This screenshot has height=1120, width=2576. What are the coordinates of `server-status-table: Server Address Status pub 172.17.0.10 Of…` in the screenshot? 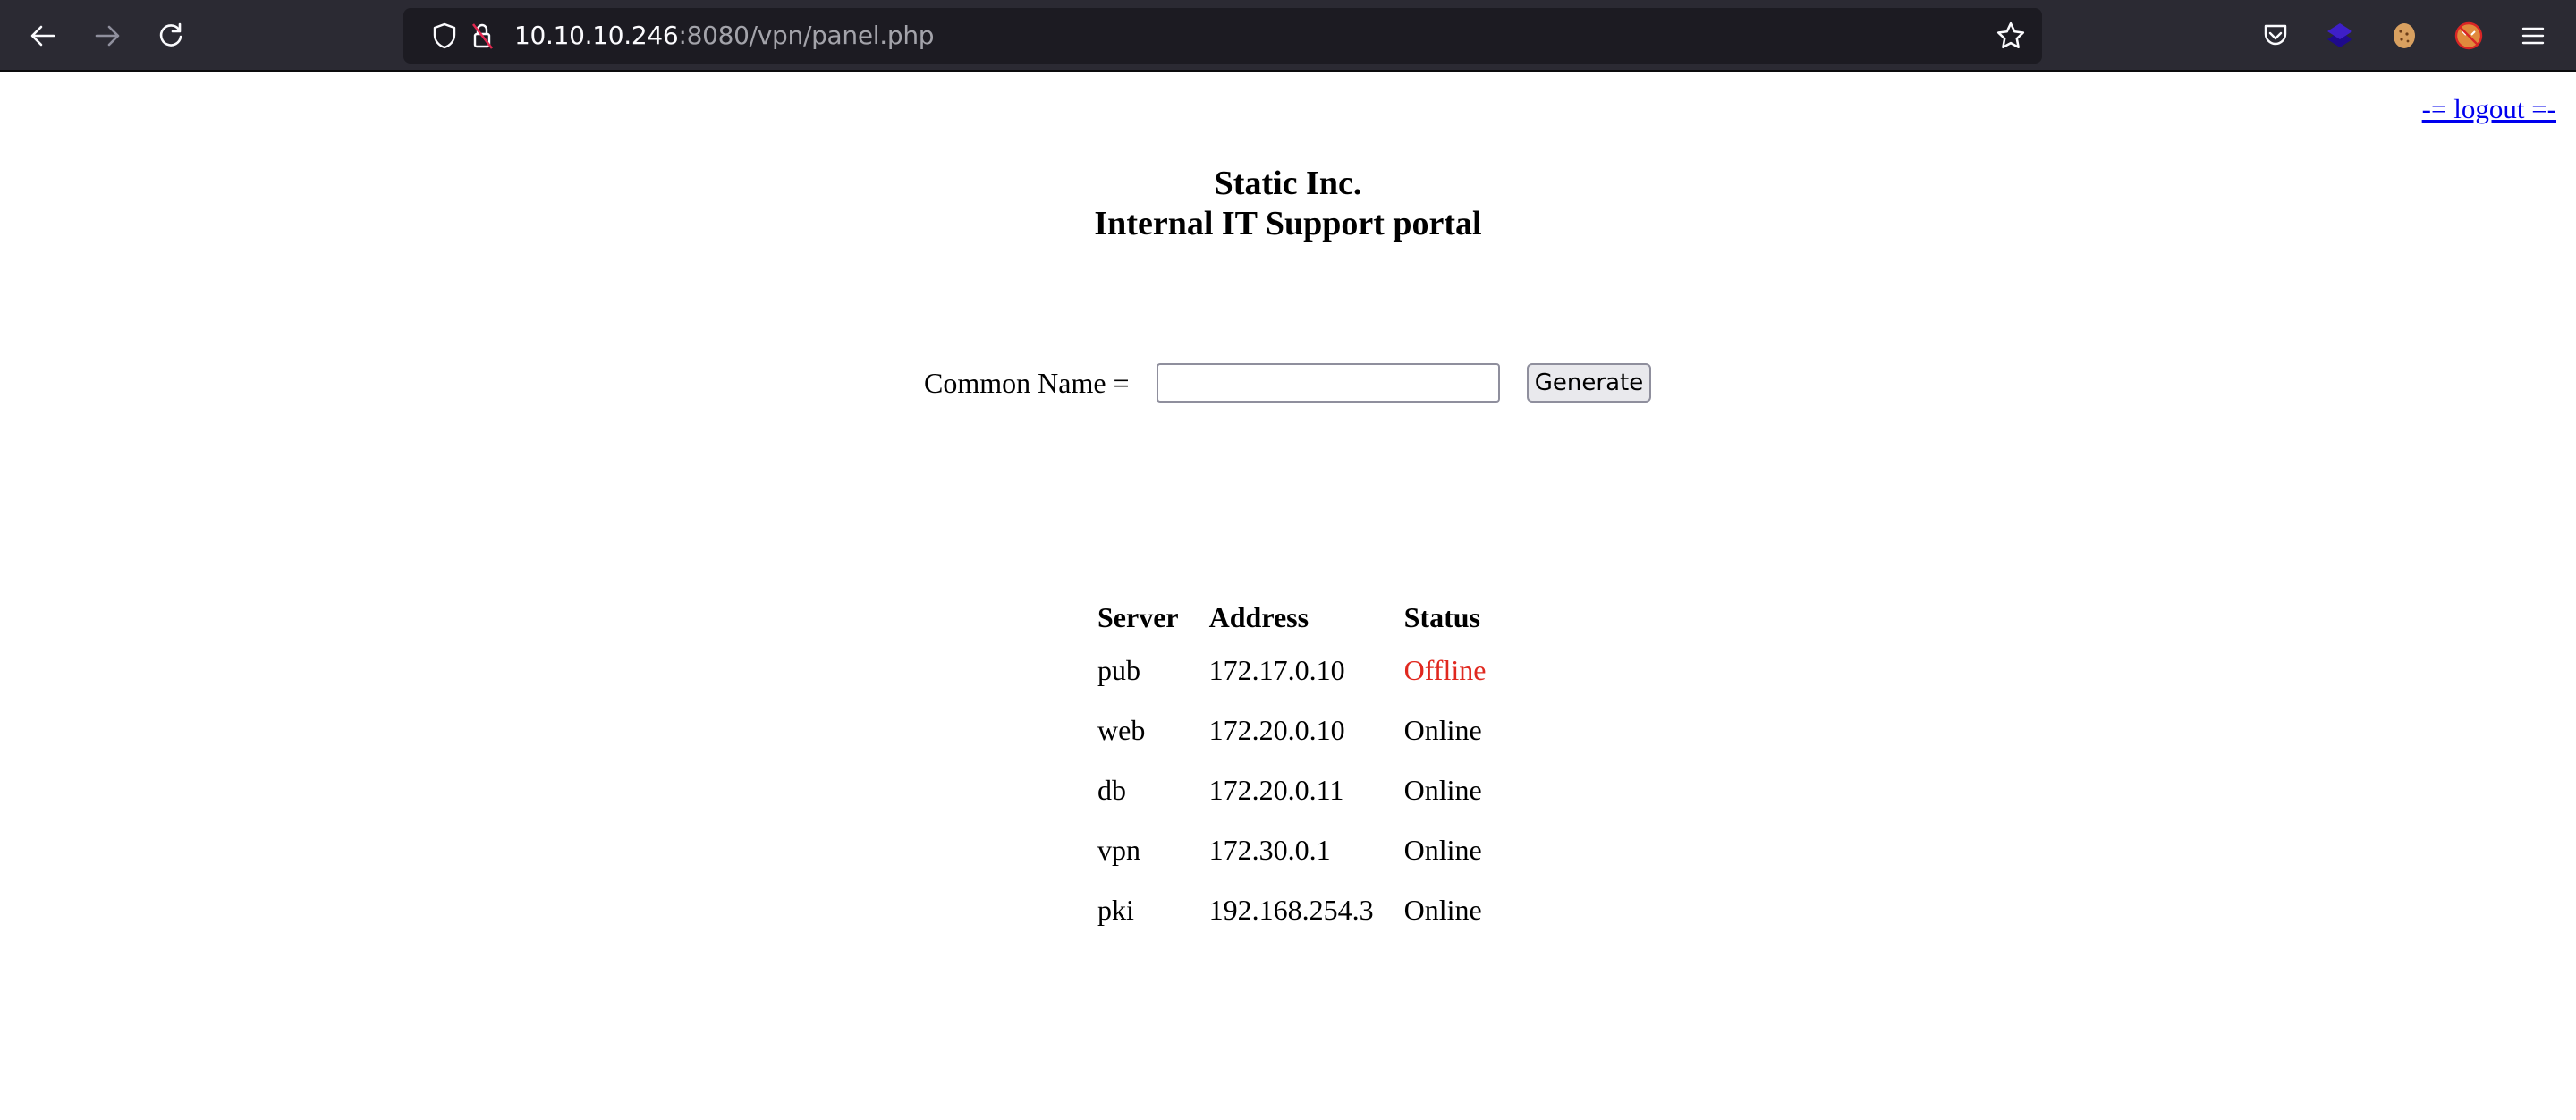 It's located at (1291, 767).